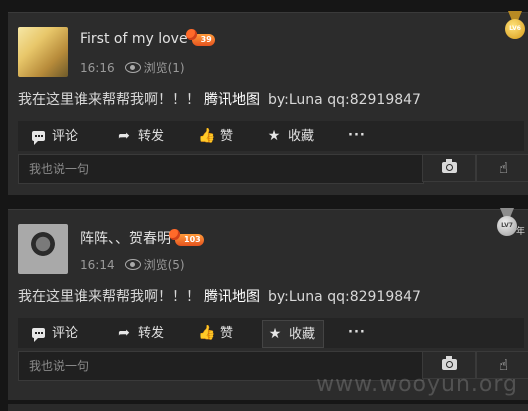  Describe the element at coordinates (97, 265) in the screenshot. I see `post-time: 16:14` at that location.